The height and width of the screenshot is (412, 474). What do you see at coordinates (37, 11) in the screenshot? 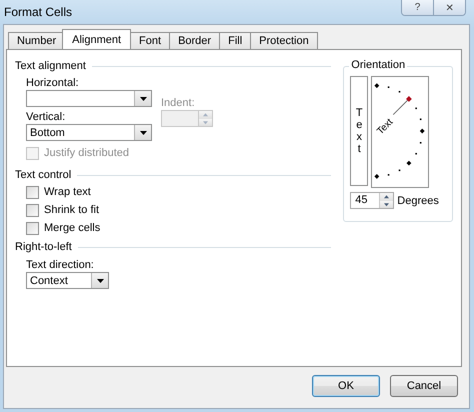
I see `window-title: Format Cells` at bounding box center [37, 11].